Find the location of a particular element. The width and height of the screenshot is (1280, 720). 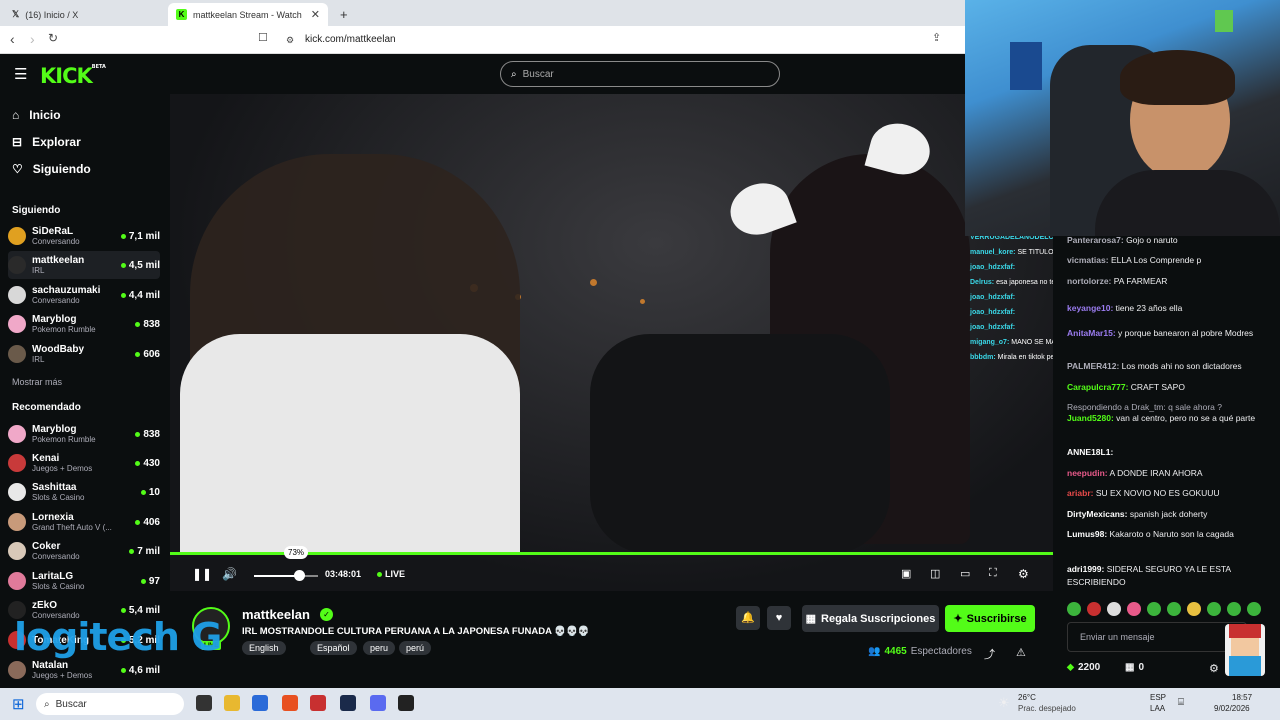

recommended-channel: Kenai Juegos + Demos 430 is located at coordinates (84, 463).